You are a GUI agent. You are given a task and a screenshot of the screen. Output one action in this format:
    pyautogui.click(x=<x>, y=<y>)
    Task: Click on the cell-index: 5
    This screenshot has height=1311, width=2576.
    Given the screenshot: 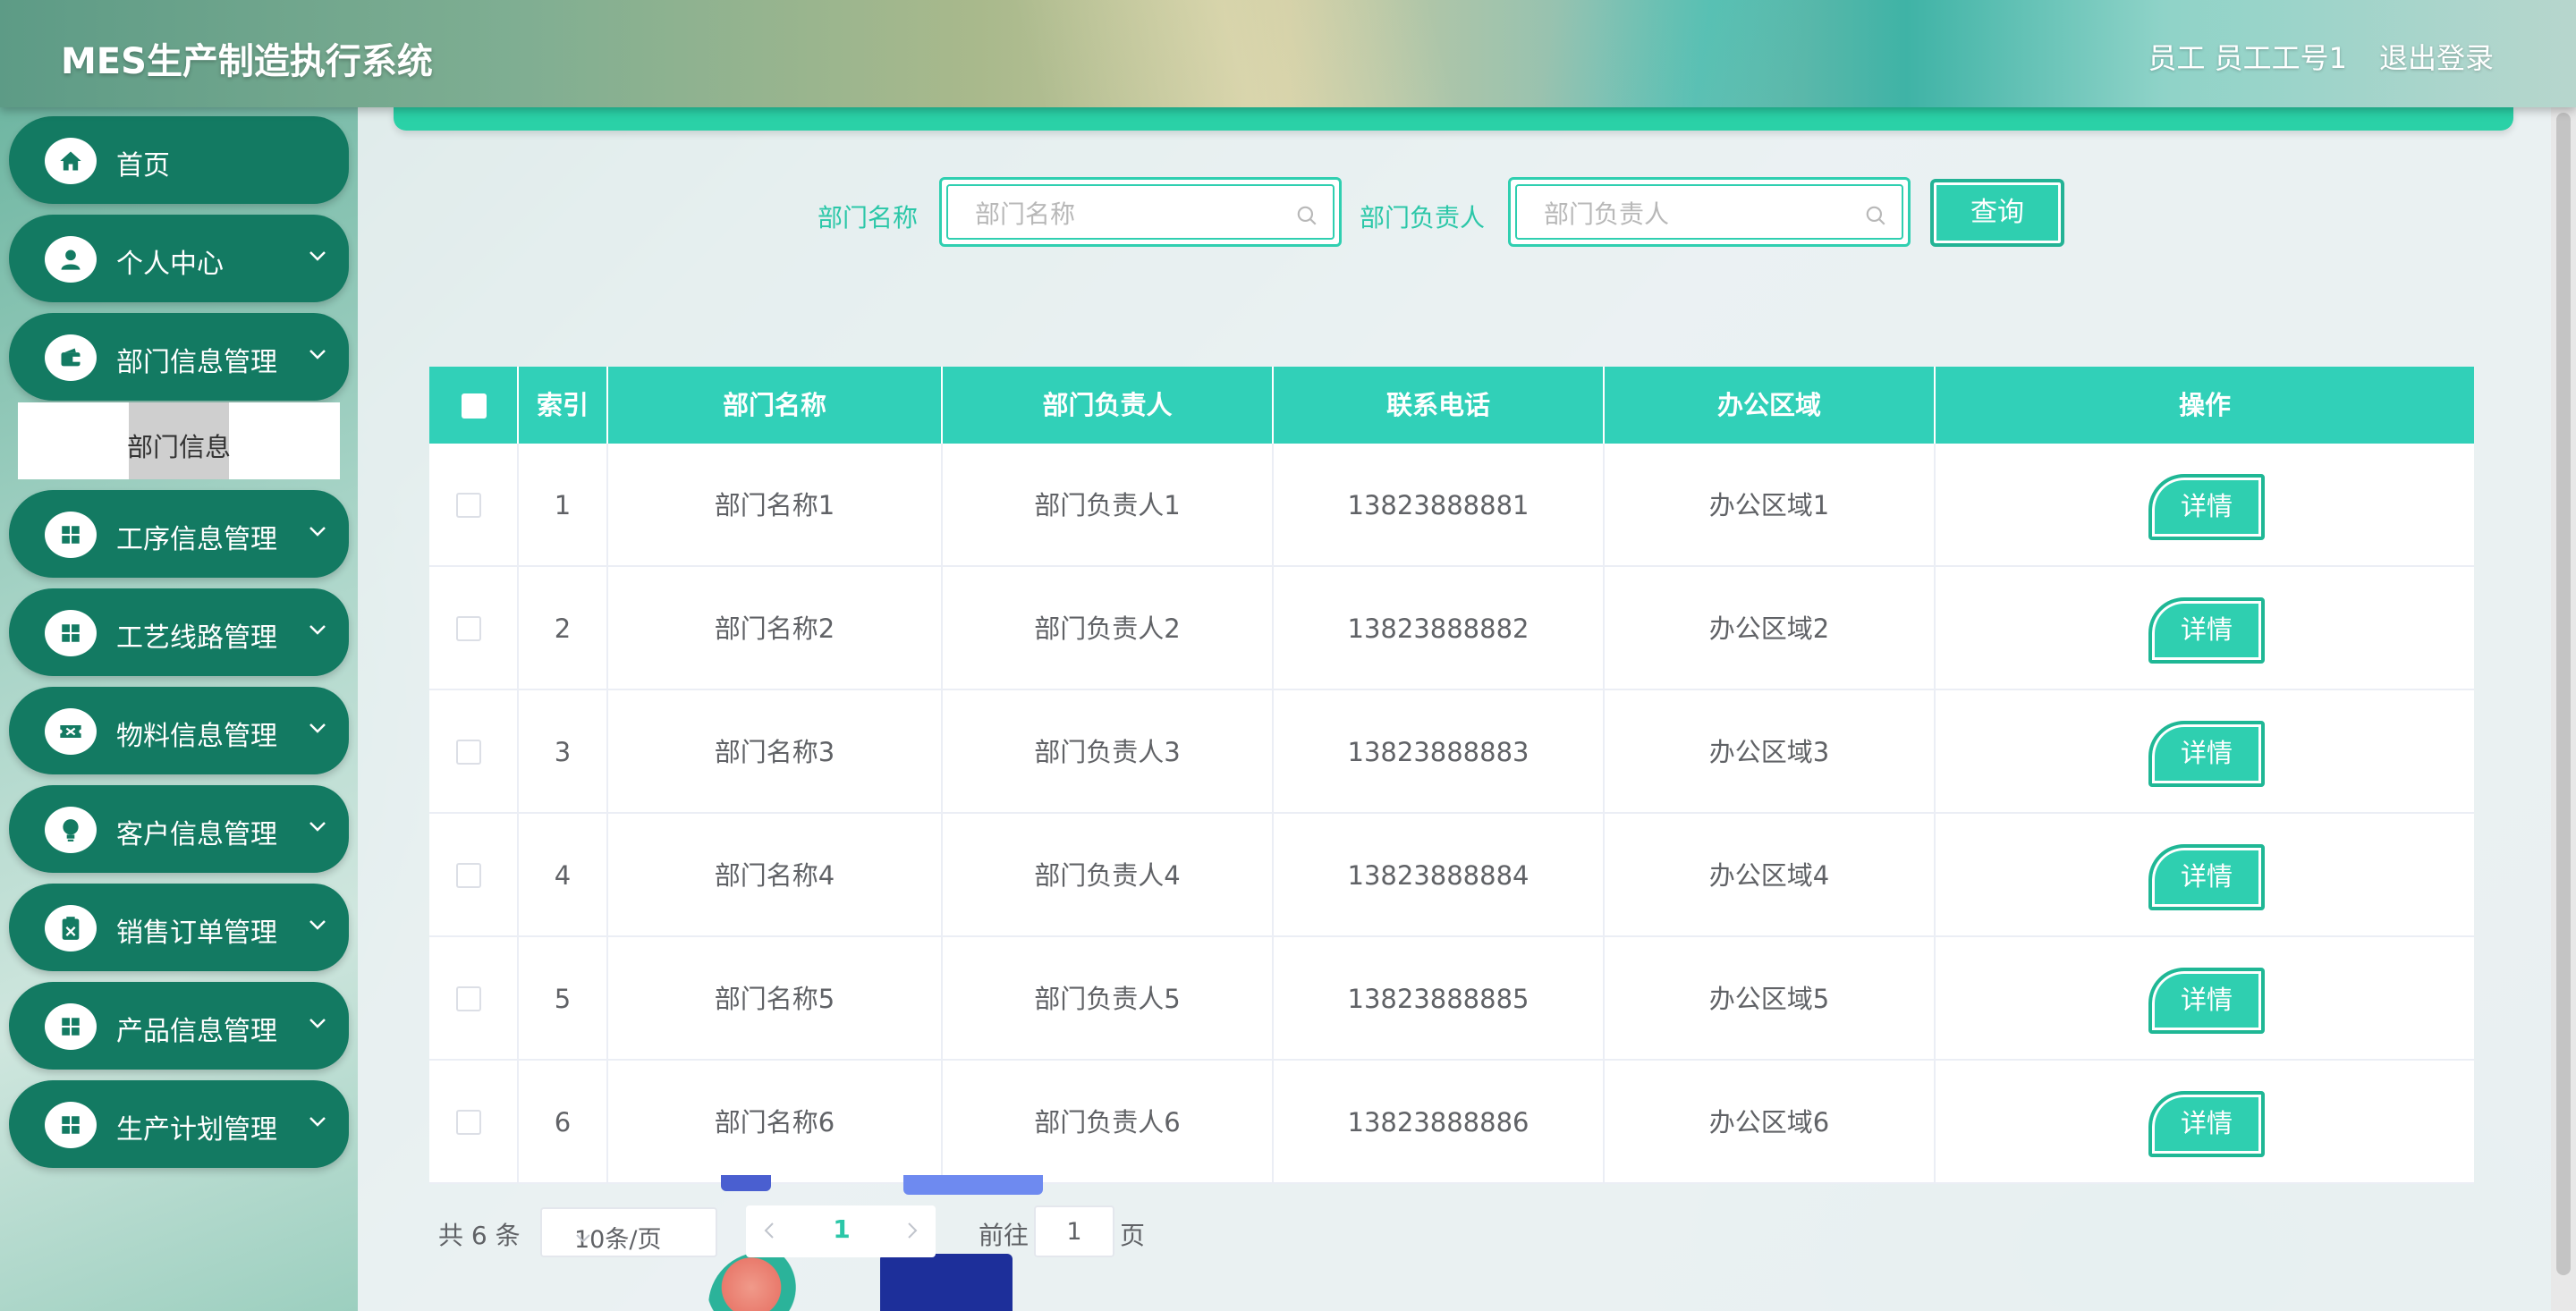 What is the action you would take?
    pyautogui.click(x=563, y=999)
    